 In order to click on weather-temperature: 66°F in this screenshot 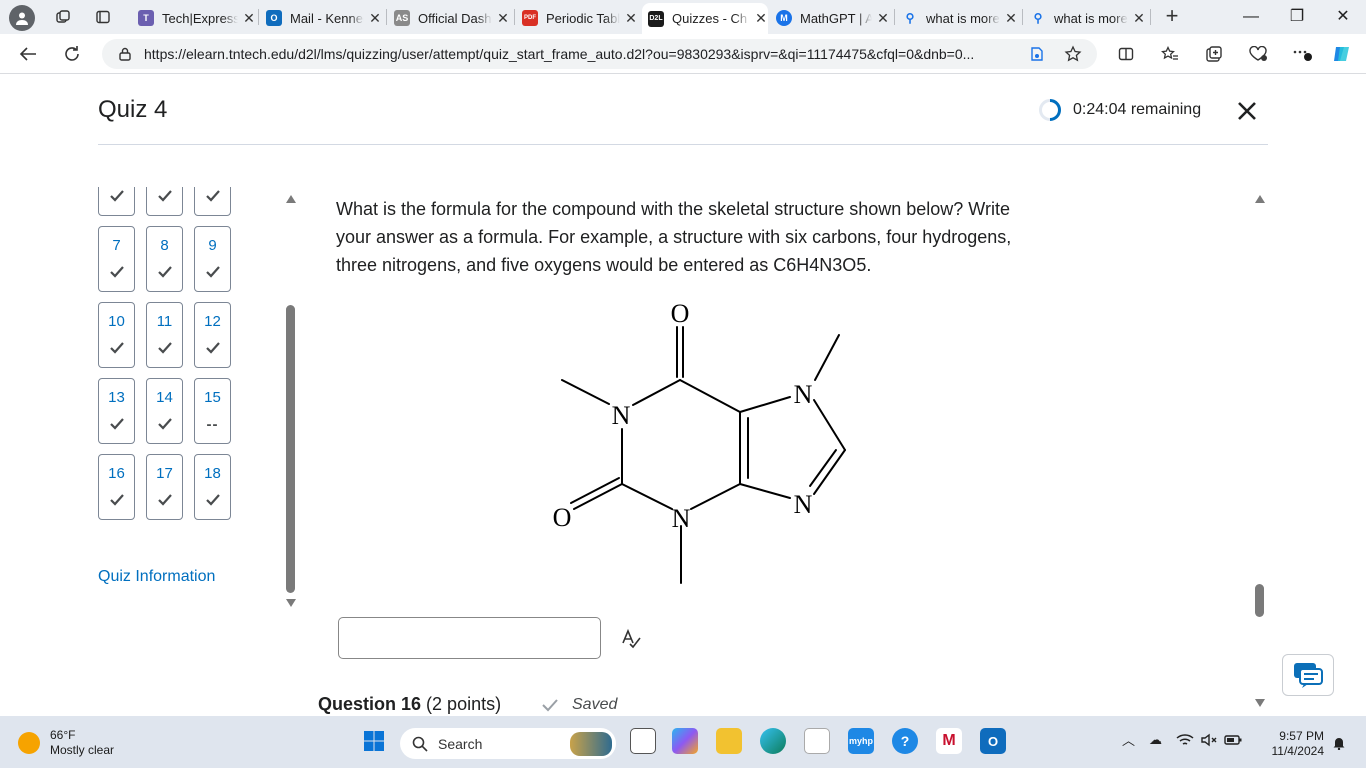, I will do `click(63, 735)`.